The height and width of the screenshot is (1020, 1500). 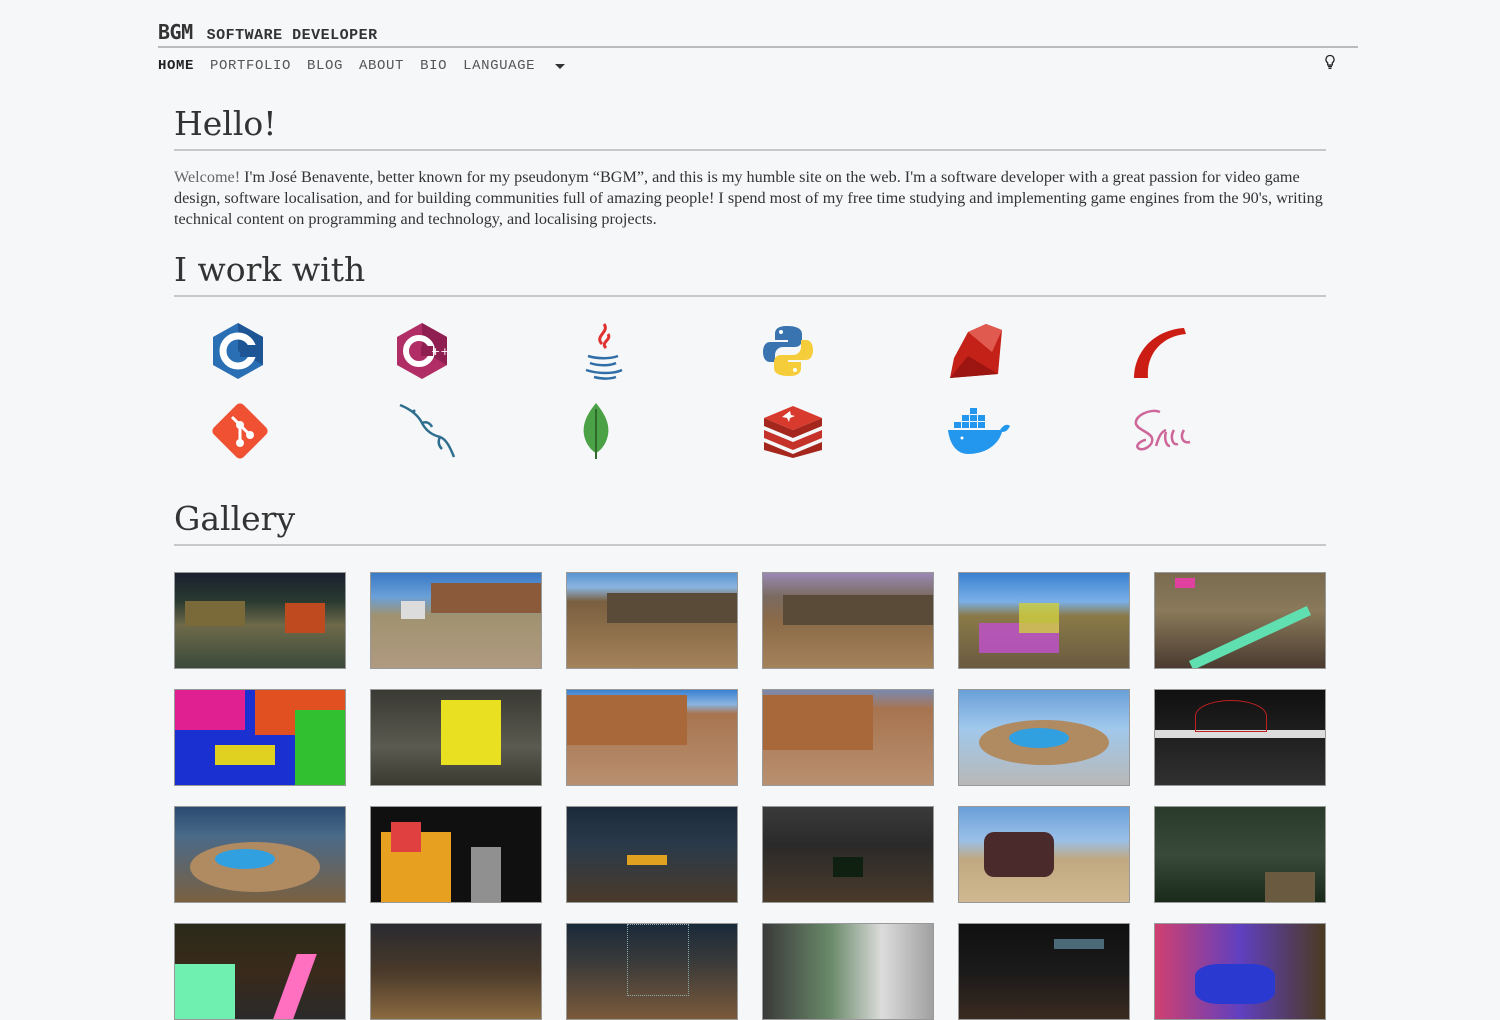 I want to click on brand-name: BGM, so click(x=175, y=32).